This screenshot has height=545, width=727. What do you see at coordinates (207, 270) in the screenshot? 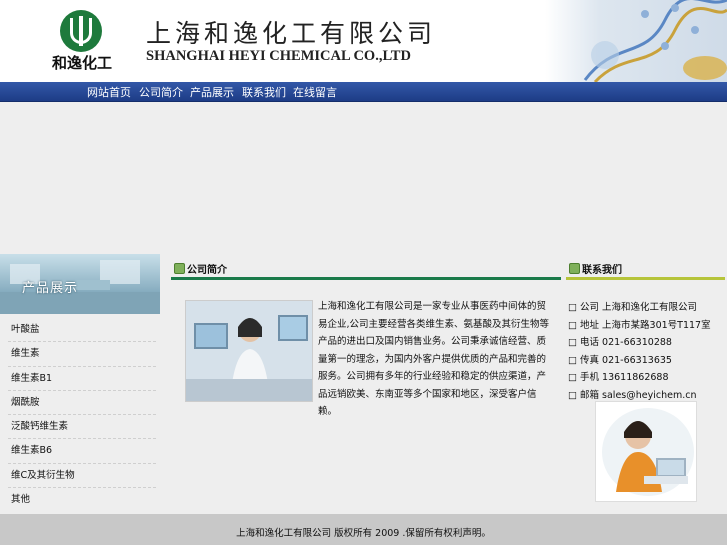
I see `about-section-title: 公司简介` at bounding box center [207, 270].